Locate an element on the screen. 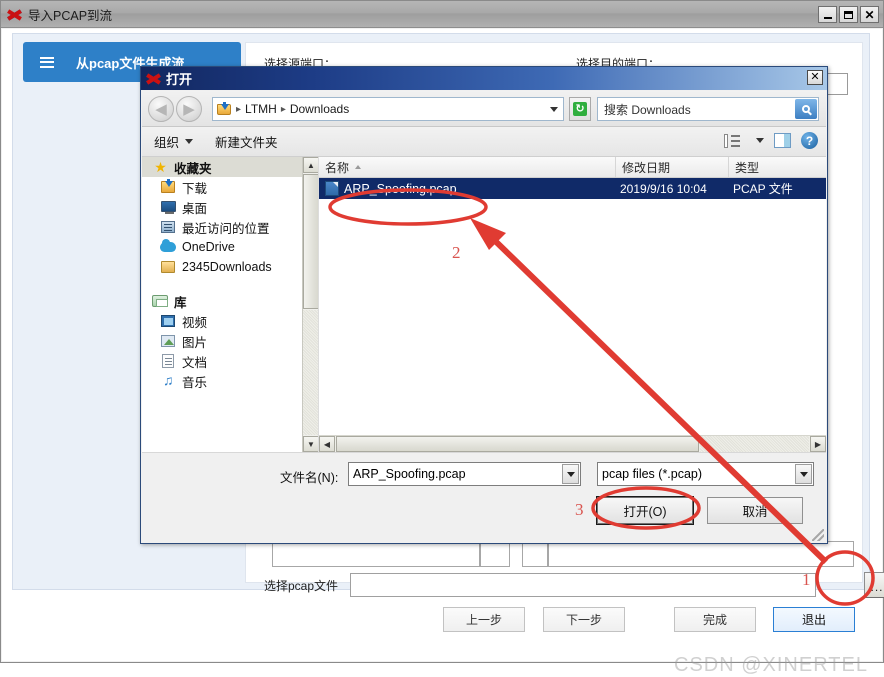 The image size is (884, 677). organize-label: 组织 is located at coordinates (167, 143).